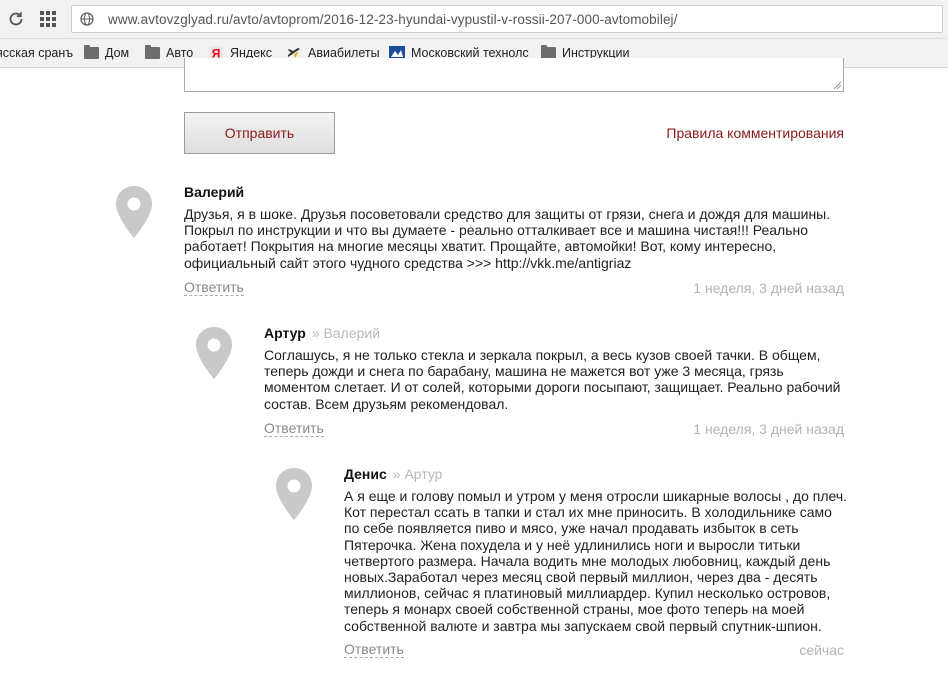 The width and height of the screenshot is (948, 679). I want to click on comment-author: Артур» Валерий, so click(322, 333).